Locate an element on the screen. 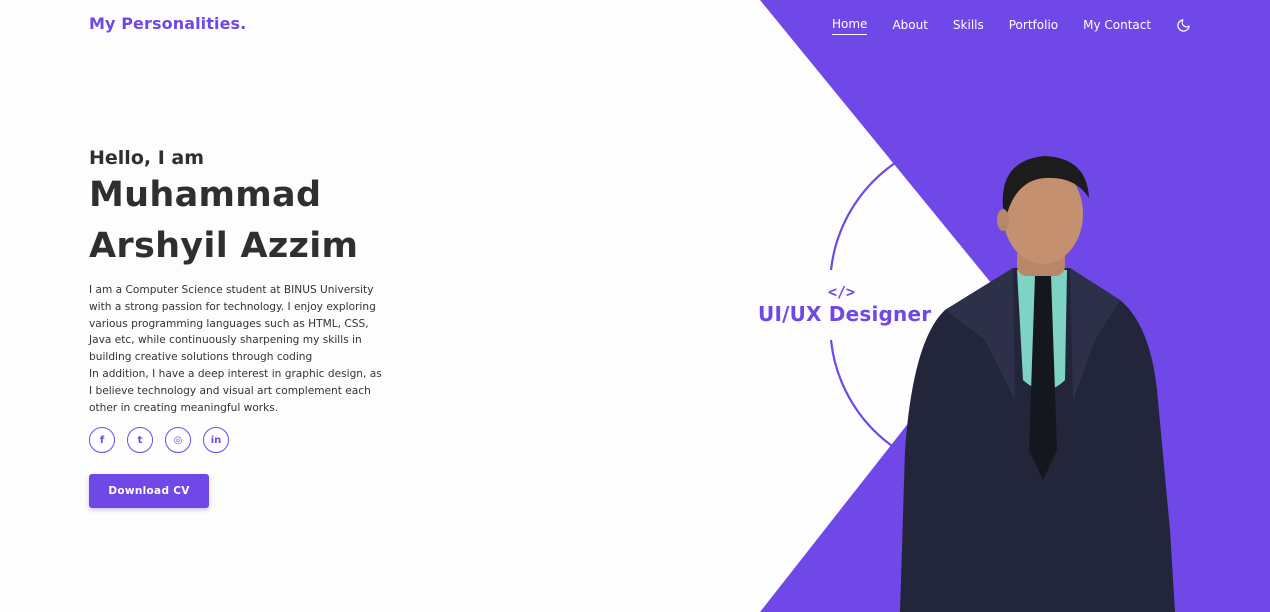 This screenshot has height=612, width=1270. moon-icon is located at coordinates (1184, 26).